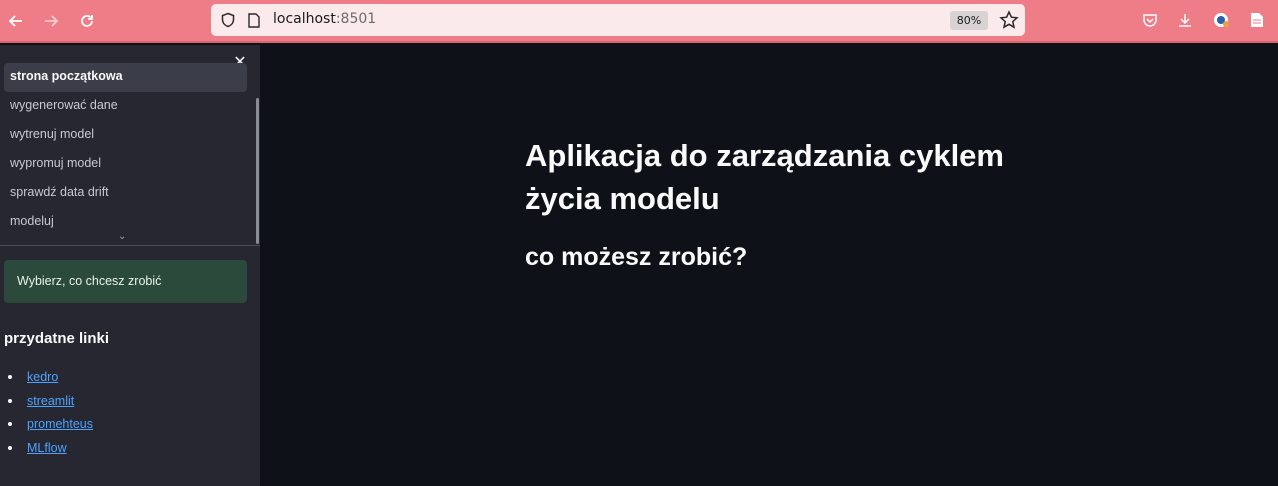 Image resolution: width=1278 pixels, height=486 pixels. What do you see at coordinates (57, 338) in the screenshot?
I see `links-heading: przydatne linki` at bounding box center [57, 338].